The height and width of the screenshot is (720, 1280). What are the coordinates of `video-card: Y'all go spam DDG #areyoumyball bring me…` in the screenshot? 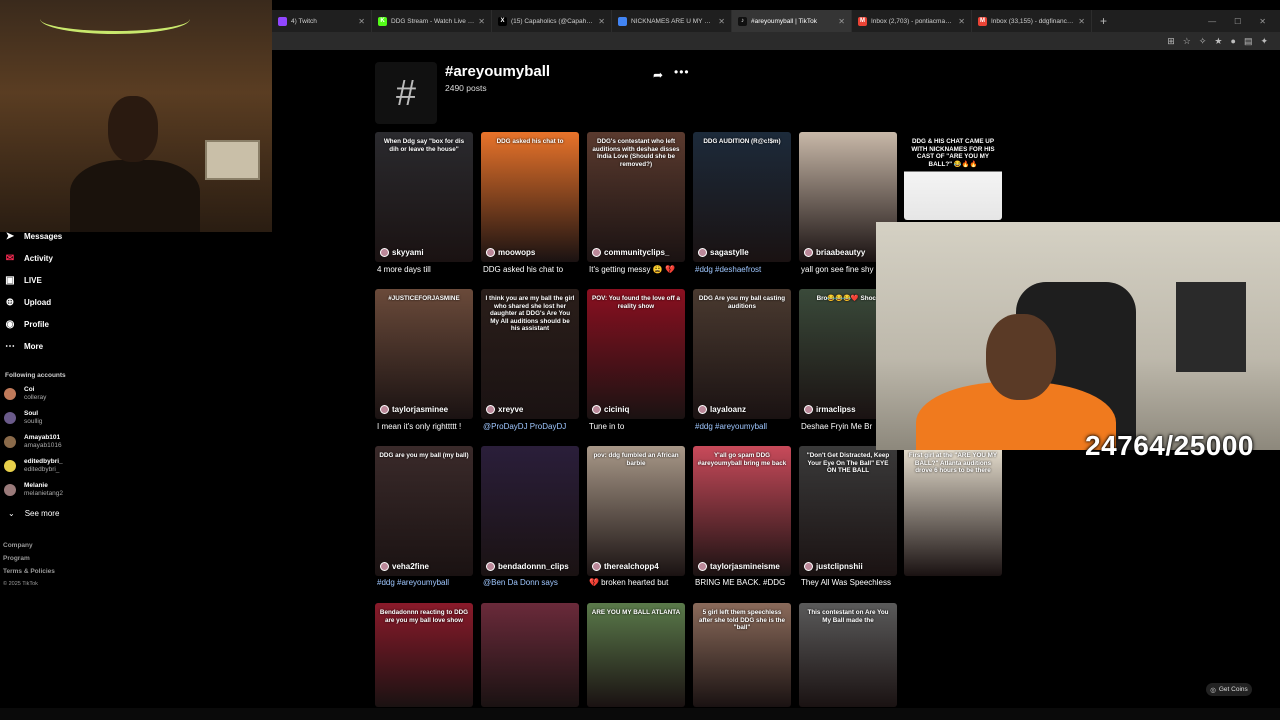 It's located at (742, 511).